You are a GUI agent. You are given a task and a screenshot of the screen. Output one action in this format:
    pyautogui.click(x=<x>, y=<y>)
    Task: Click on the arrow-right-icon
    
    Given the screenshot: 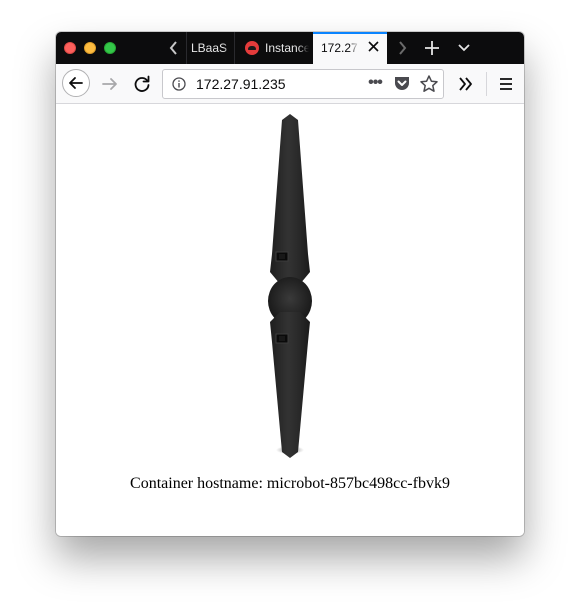 What is the action you would take?
    pyautogui.click(x=109, y=84)
    